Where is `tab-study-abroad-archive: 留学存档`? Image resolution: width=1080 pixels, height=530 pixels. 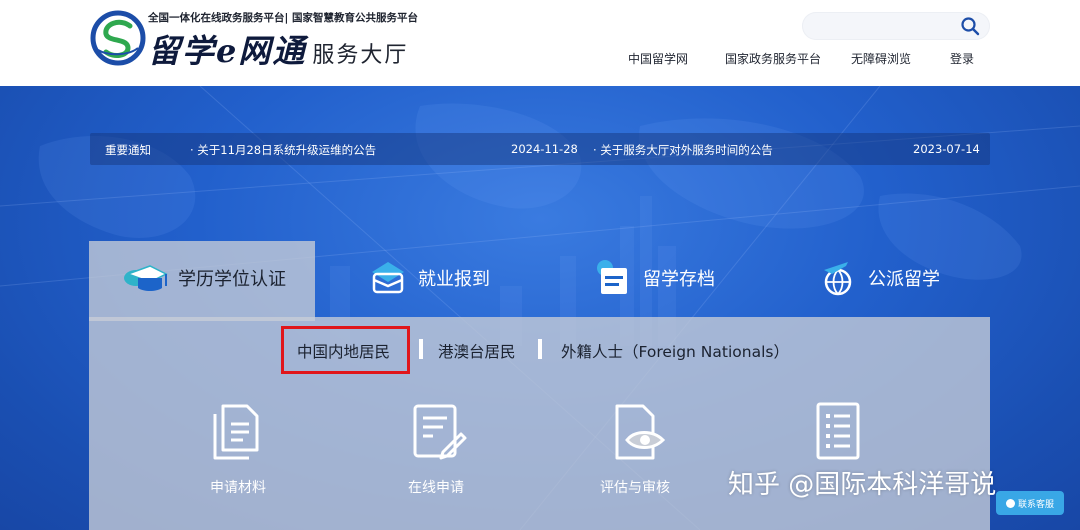
tab-study-abroad-archive: 留学存档 is located at coordinates (654, 278).